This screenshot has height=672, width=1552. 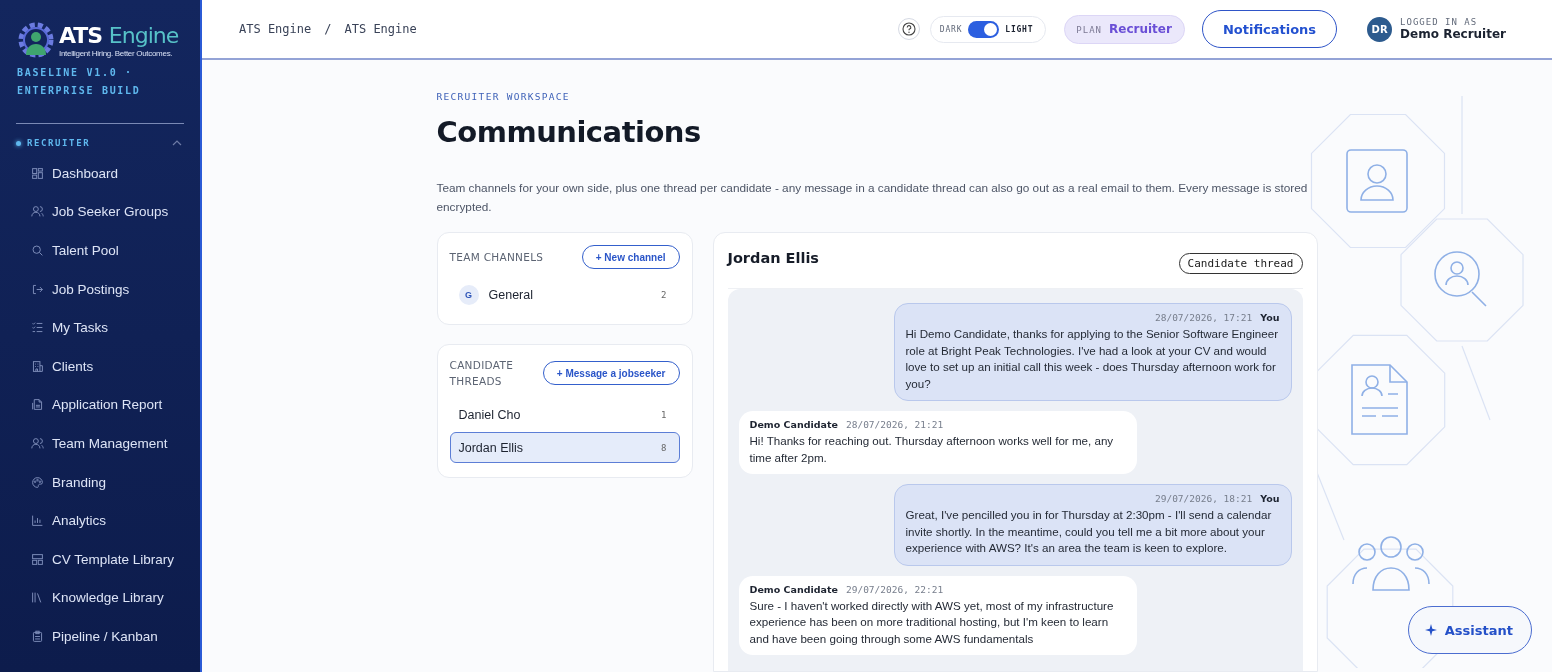 What do you see at coordinates (1092, 359) in the screenshot?
I see `message-text: Hi Demo Candidate, thanks for applying to the Senior Software Engineer role at Bright Peak Technologies. I've had a look at your CV and would love to set up an initial call this week - does Thursday afternoon work for you?` at bounding box center [1092, 359].